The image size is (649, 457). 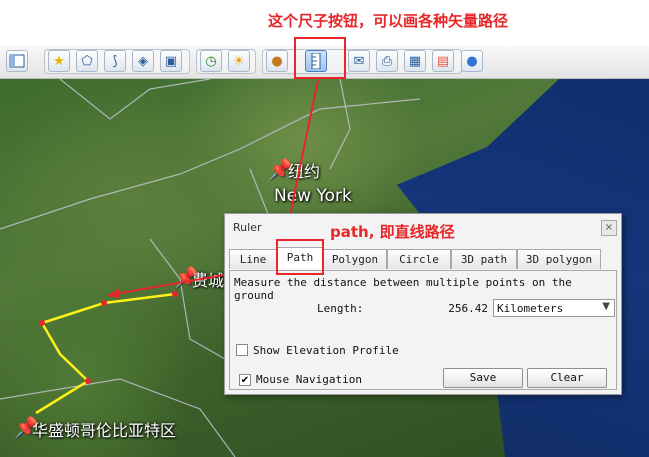 I want to click on clock-icon: ◷, so click(x=211, y=61).